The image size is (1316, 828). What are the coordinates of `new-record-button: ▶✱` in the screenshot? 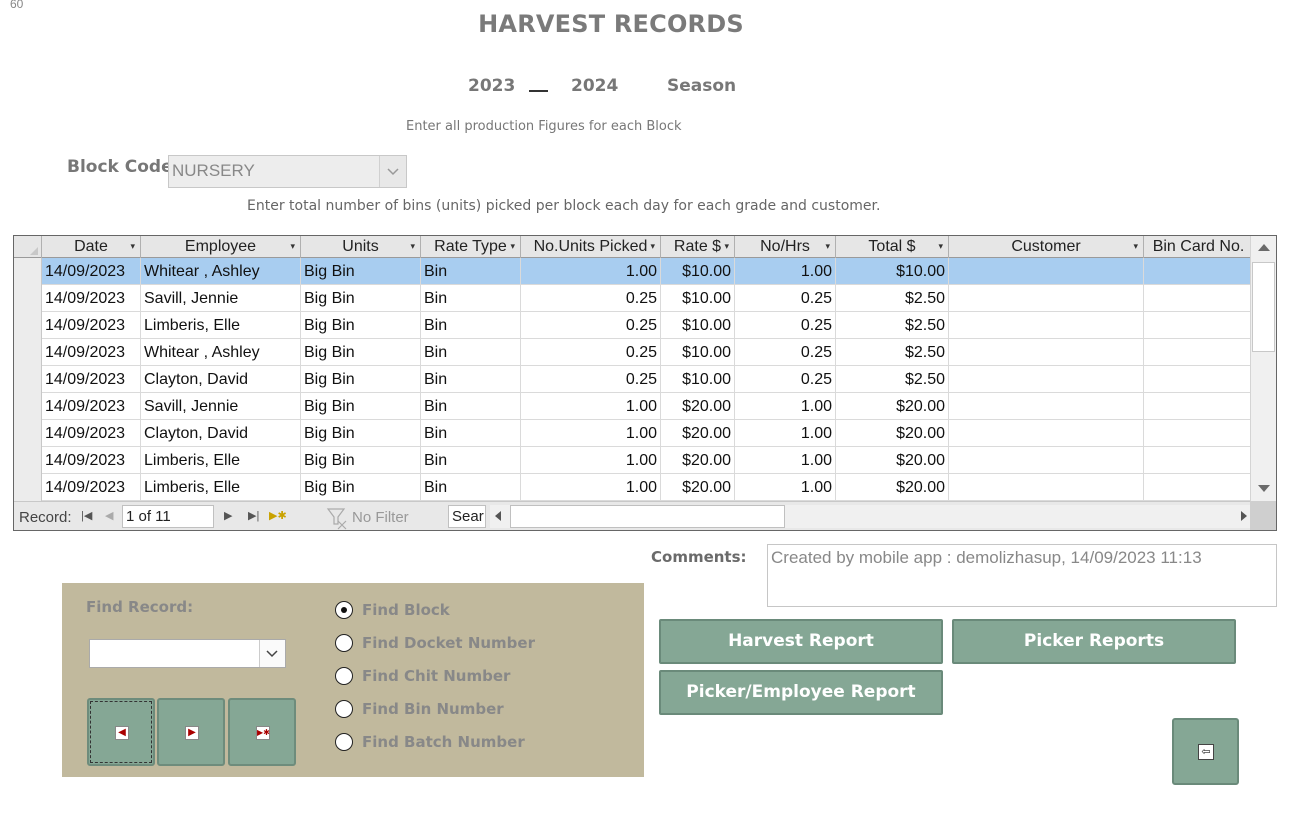 It's located at (262, 732).